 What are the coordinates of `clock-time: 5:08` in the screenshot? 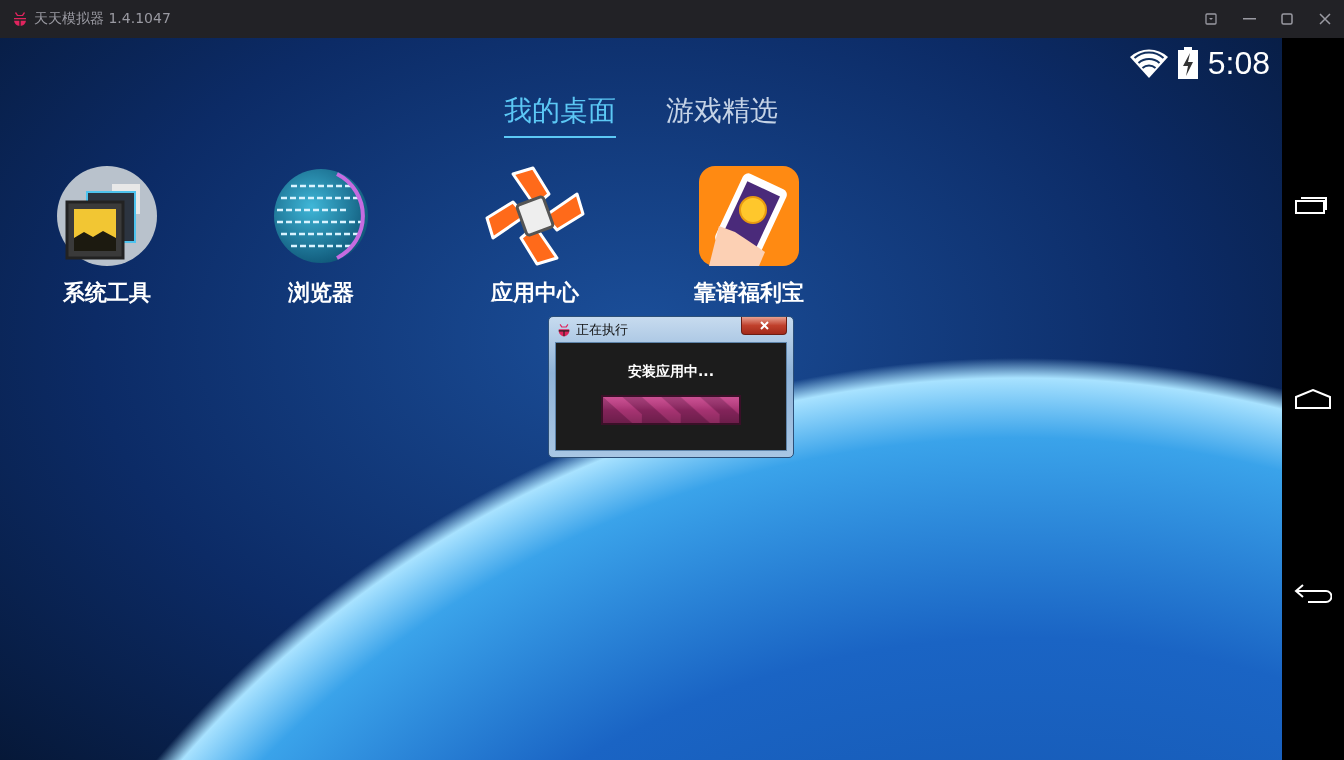 It's located at (1238, 63).